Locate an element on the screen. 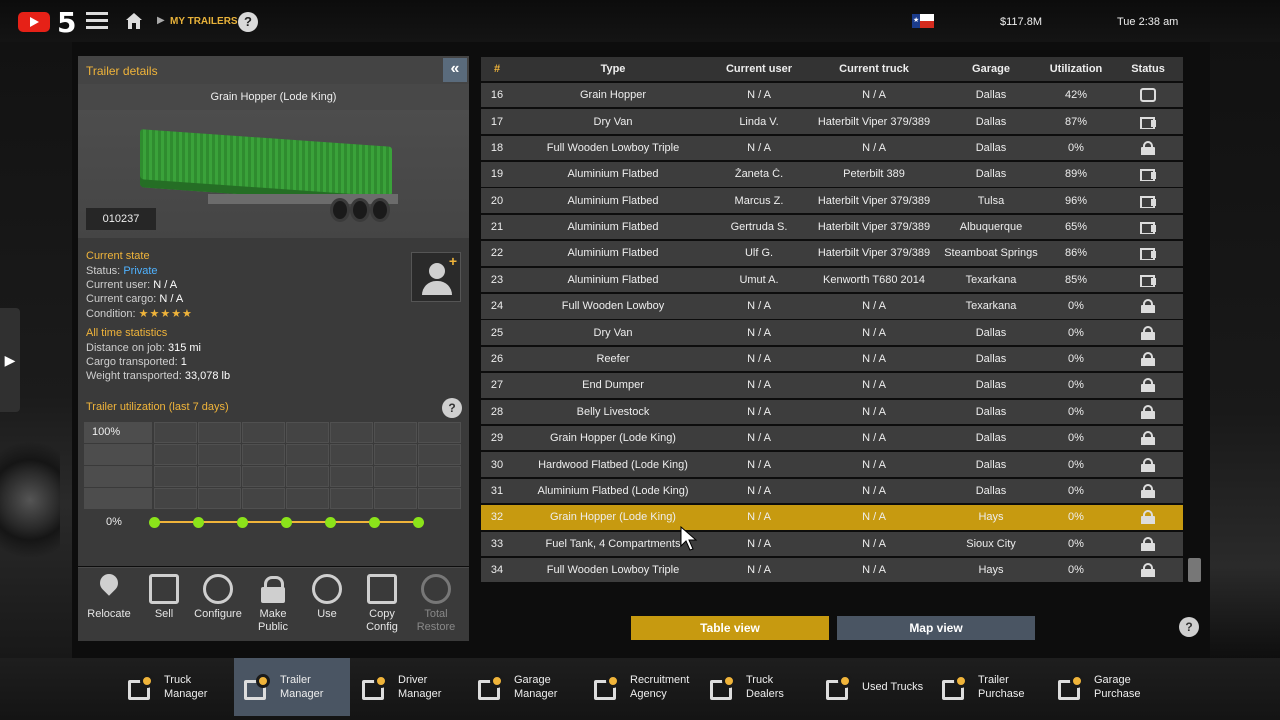 The height and width of the screenshot is (720, 1280). row-type: Reefer is located at coordinates (613, 359).